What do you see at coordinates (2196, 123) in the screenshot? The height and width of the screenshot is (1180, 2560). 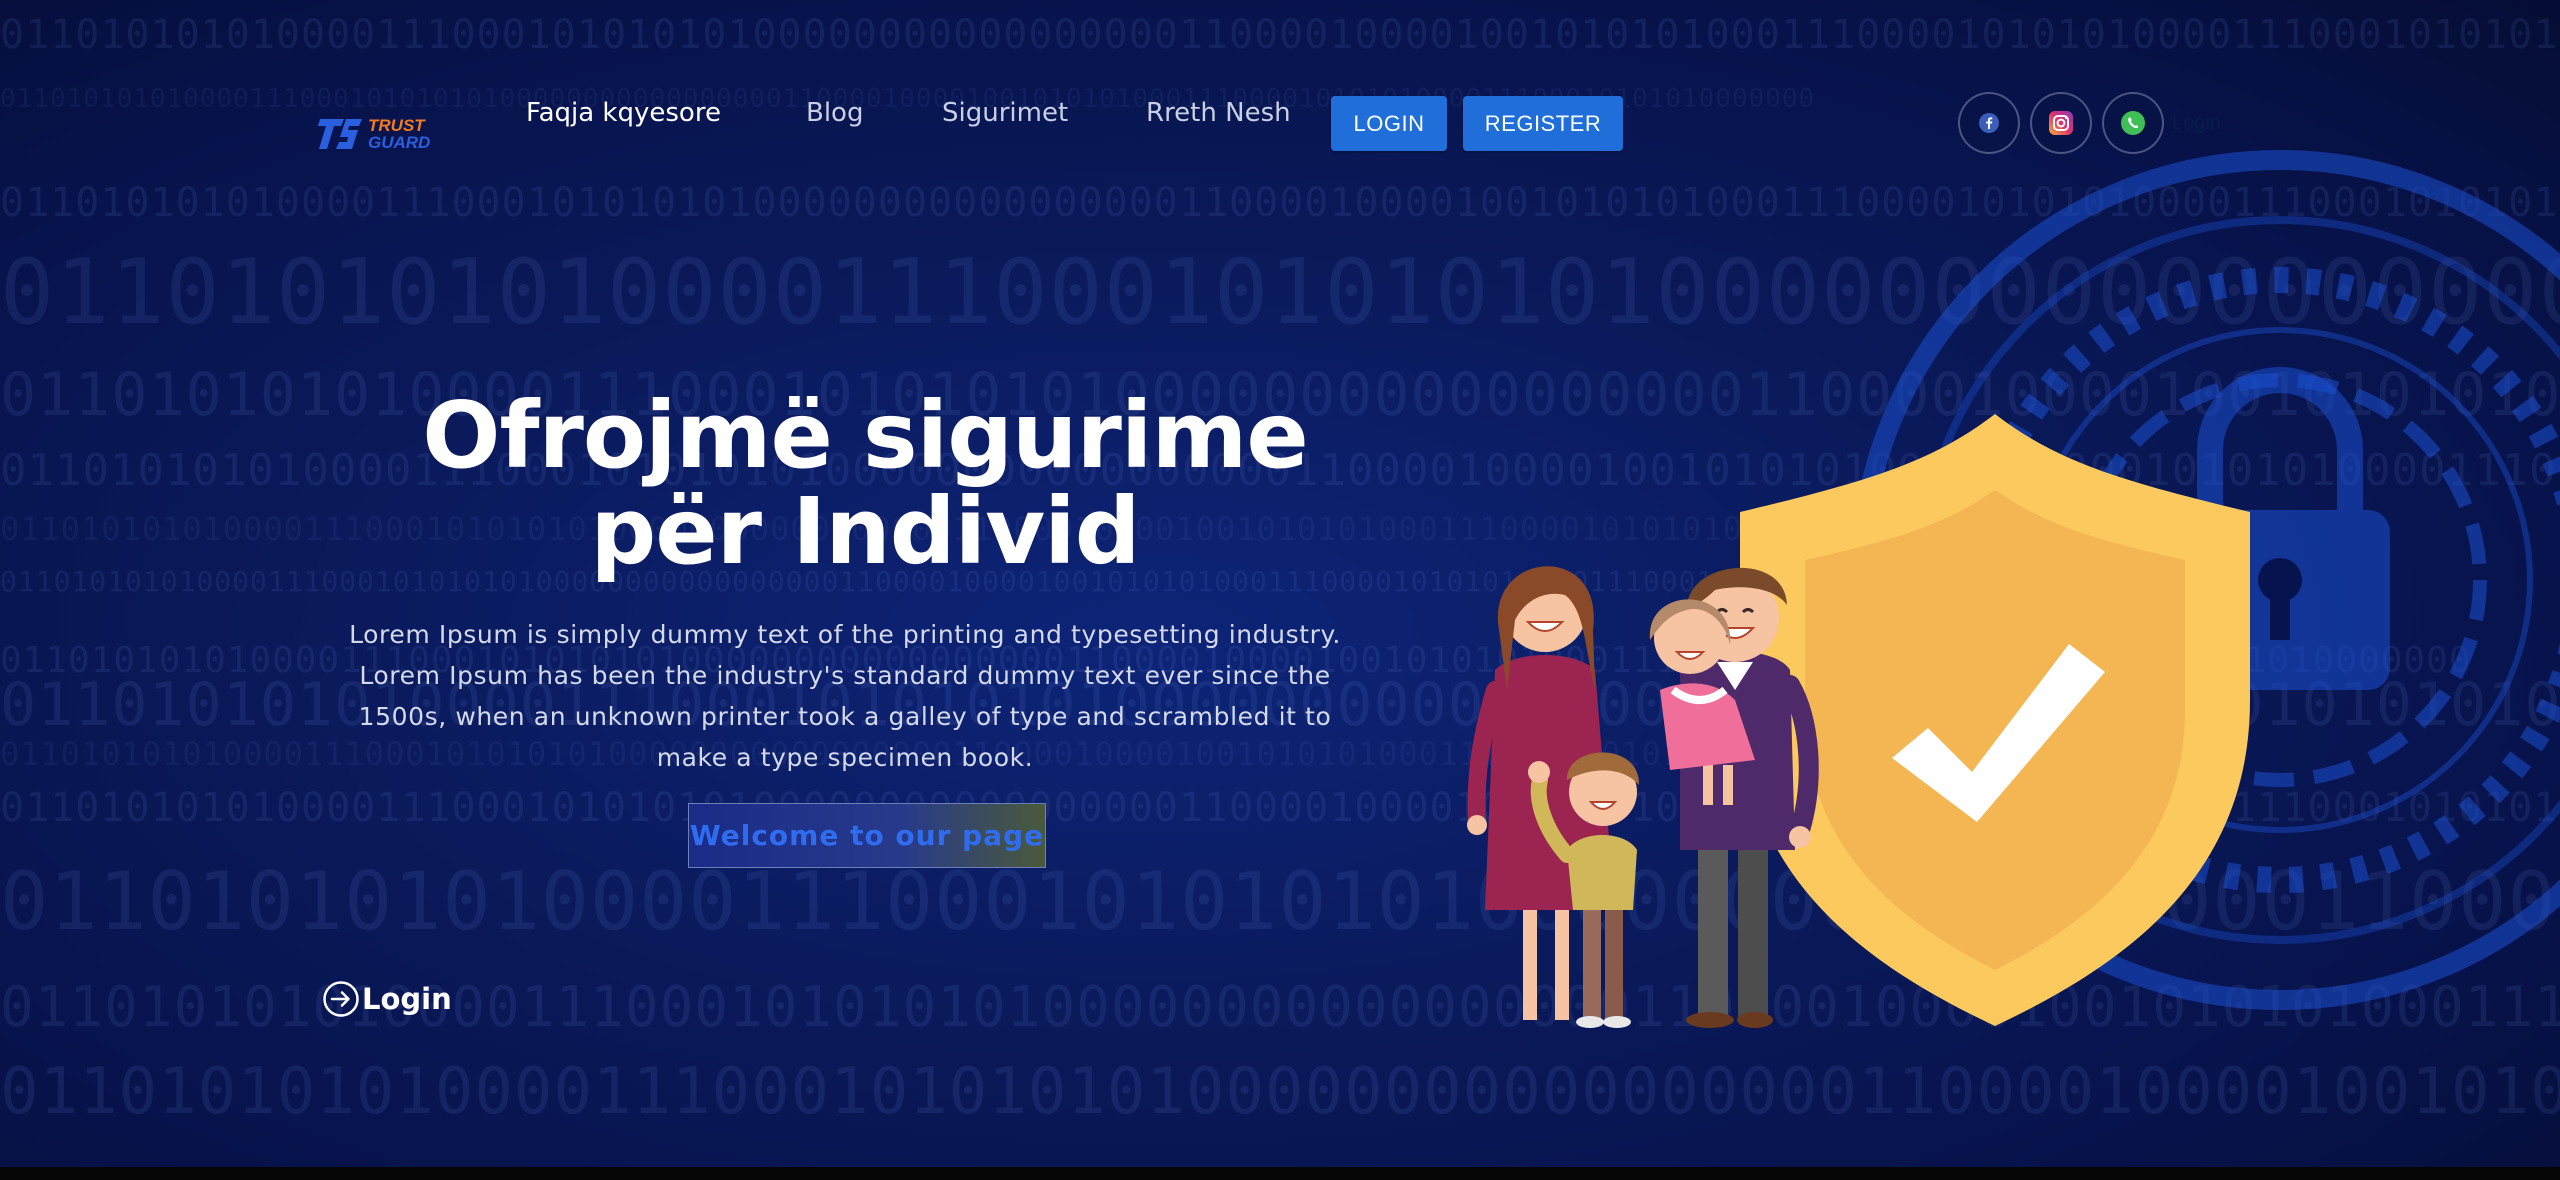 I see `ghost-login-text: Login` at bounding box center [2196, 123].